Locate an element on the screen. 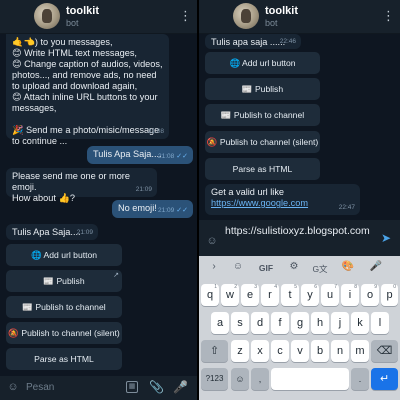  message-outgoing: No emoji! 21:09 ✓✓ is located at coordinates (152, 209).